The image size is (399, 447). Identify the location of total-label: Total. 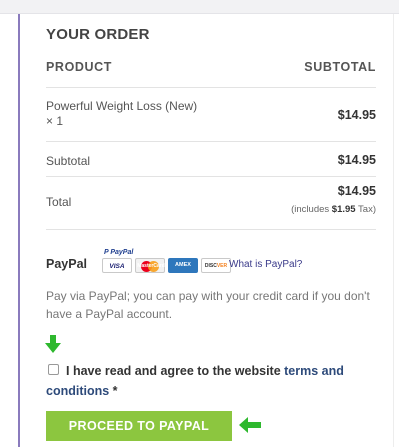
(59, 202).